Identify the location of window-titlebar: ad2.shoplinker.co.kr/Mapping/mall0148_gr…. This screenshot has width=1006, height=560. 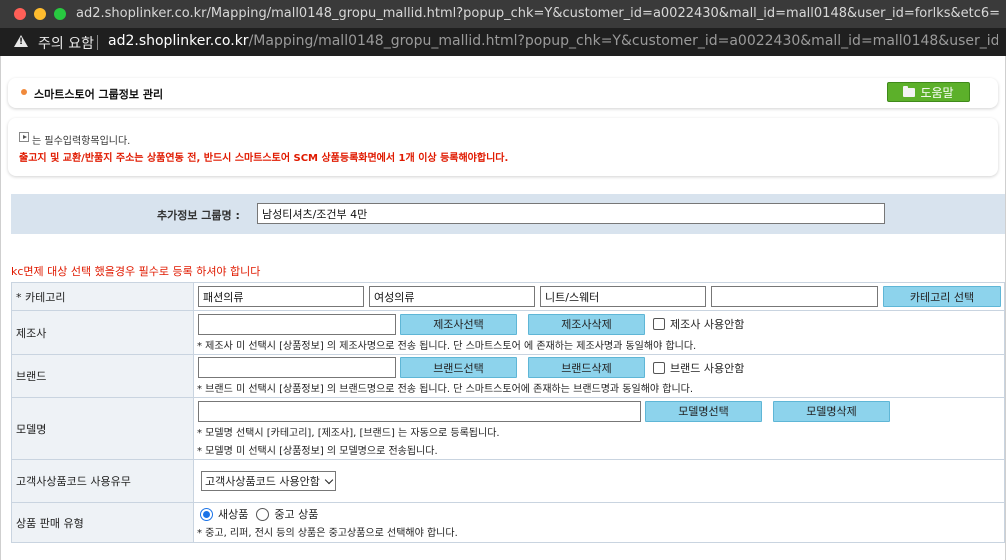
(503, 14).